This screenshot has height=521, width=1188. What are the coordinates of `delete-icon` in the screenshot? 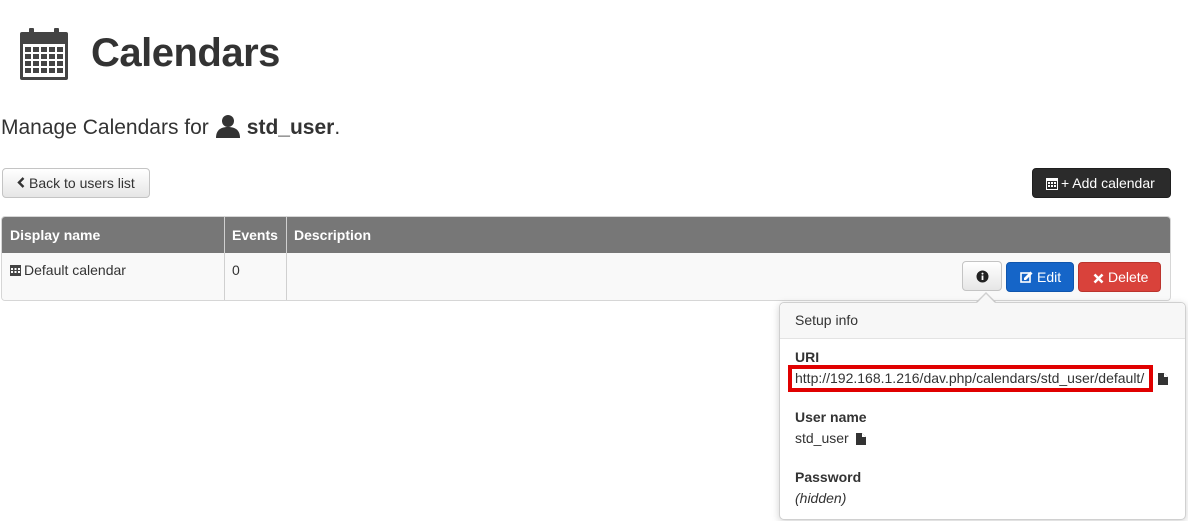 It's located at (1098, 278).